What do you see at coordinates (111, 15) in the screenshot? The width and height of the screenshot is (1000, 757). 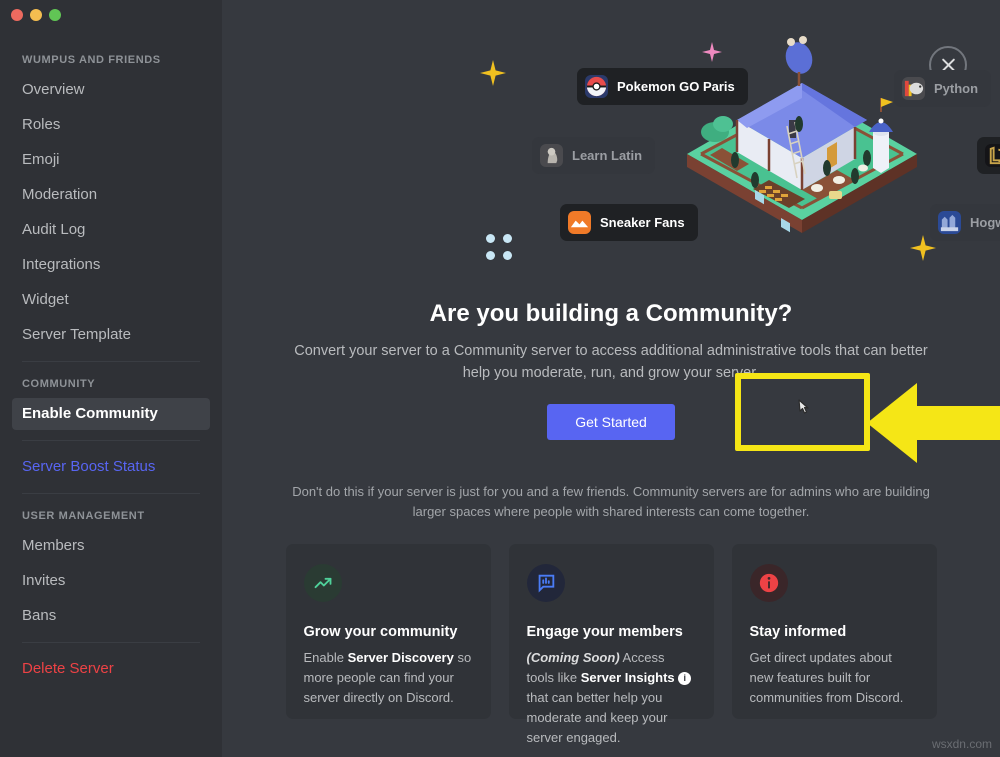 I see `window-titlebar` at bounding box center [111, 15].